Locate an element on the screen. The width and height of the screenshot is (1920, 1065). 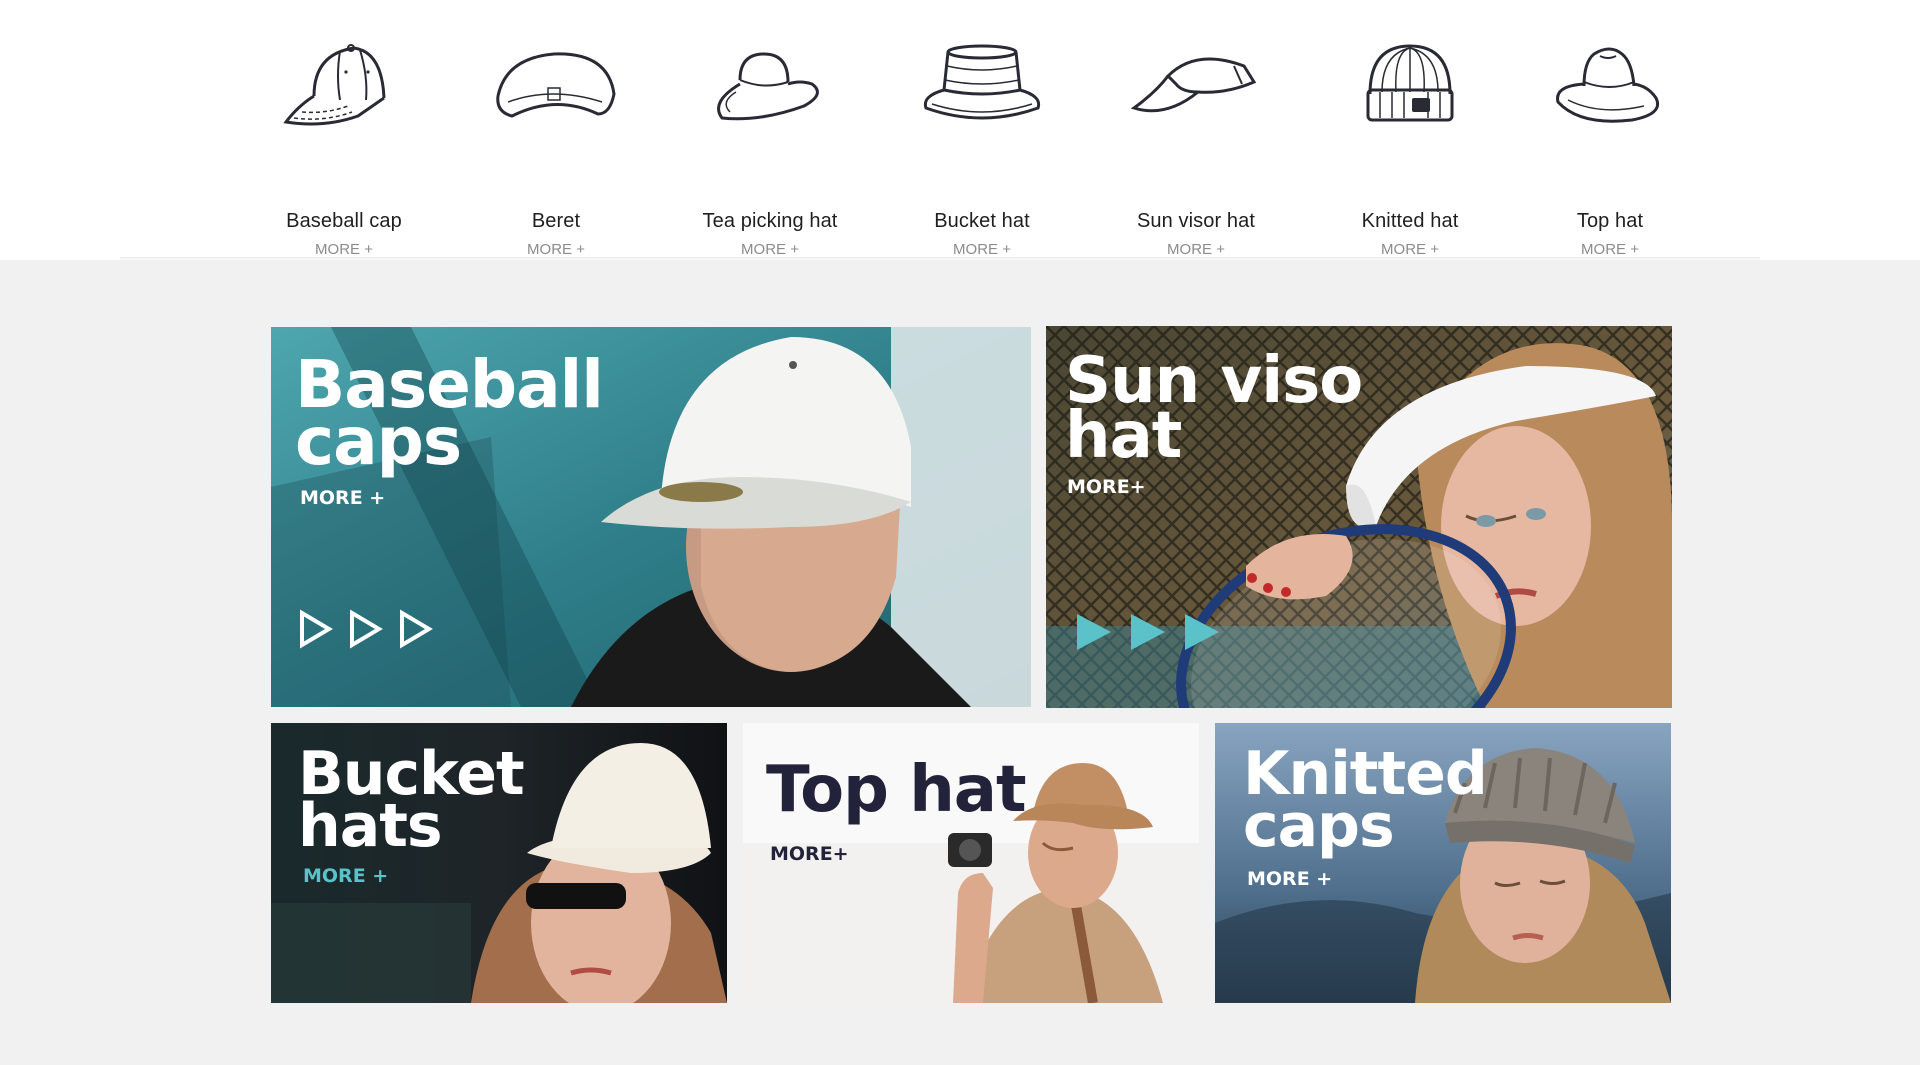
banner-top-hat: Top hat MORE+ is located at coordinates (971, 863).